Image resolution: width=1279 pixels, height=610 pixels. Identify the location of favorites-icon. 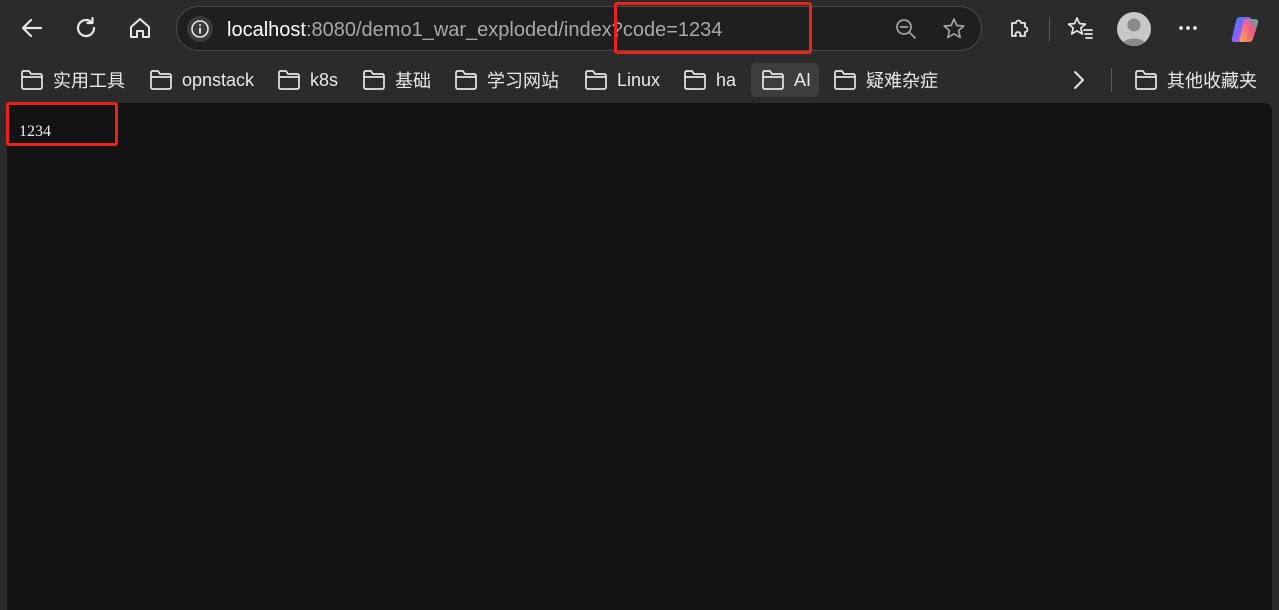
(1080, 28).